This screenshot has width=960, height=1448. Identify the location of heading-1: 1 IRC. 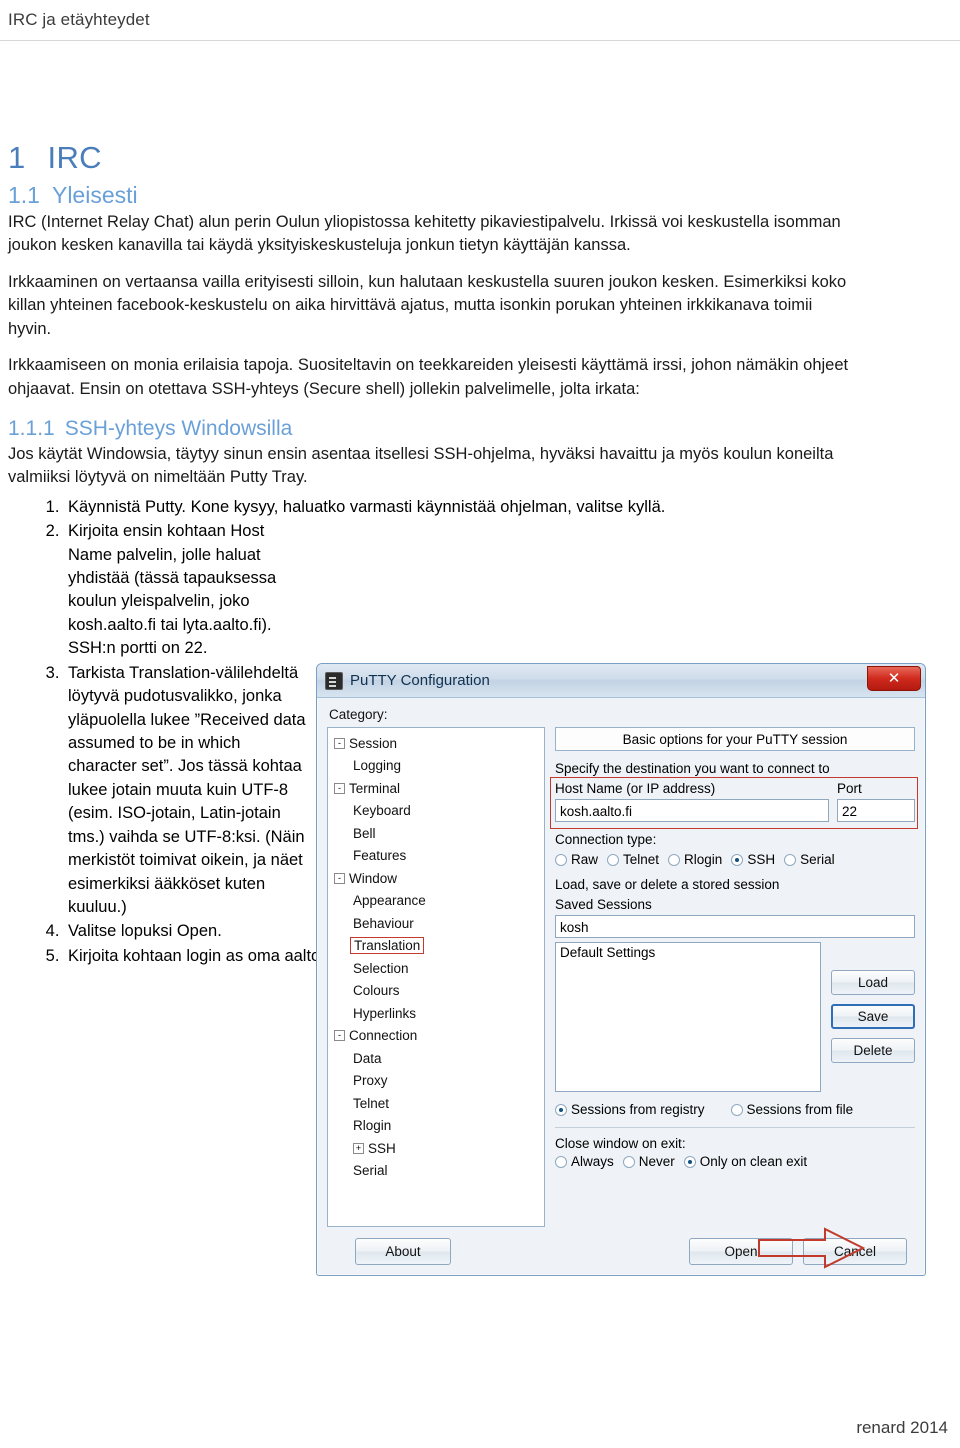
(433, 158).